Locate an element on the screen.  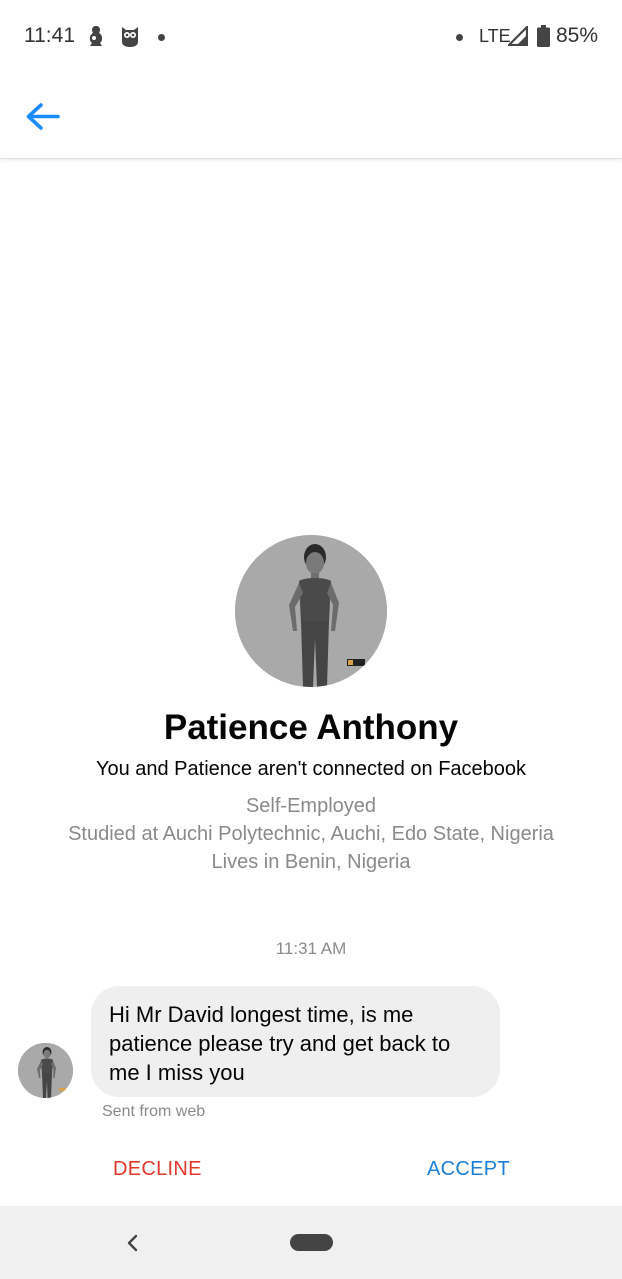
status-bar: 11:41 LTE 85% is located at coordinates (311, 38).